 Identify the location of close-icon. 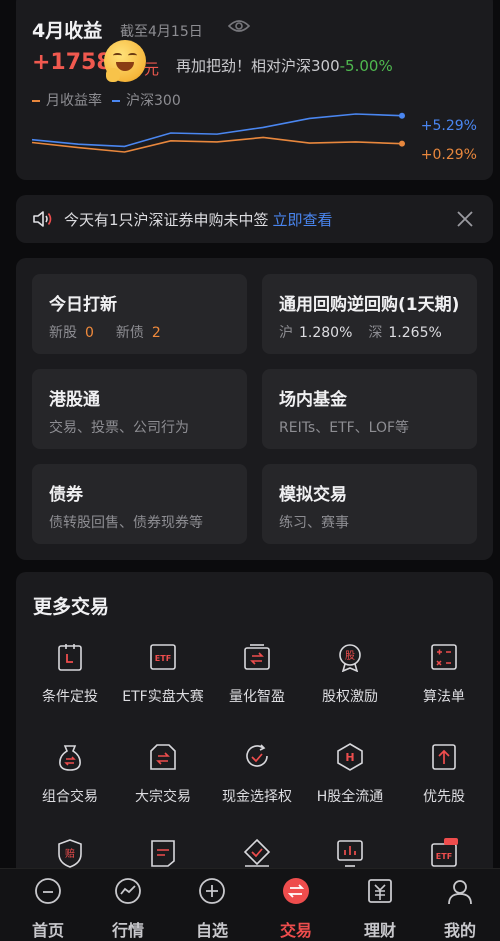
(465, 219).